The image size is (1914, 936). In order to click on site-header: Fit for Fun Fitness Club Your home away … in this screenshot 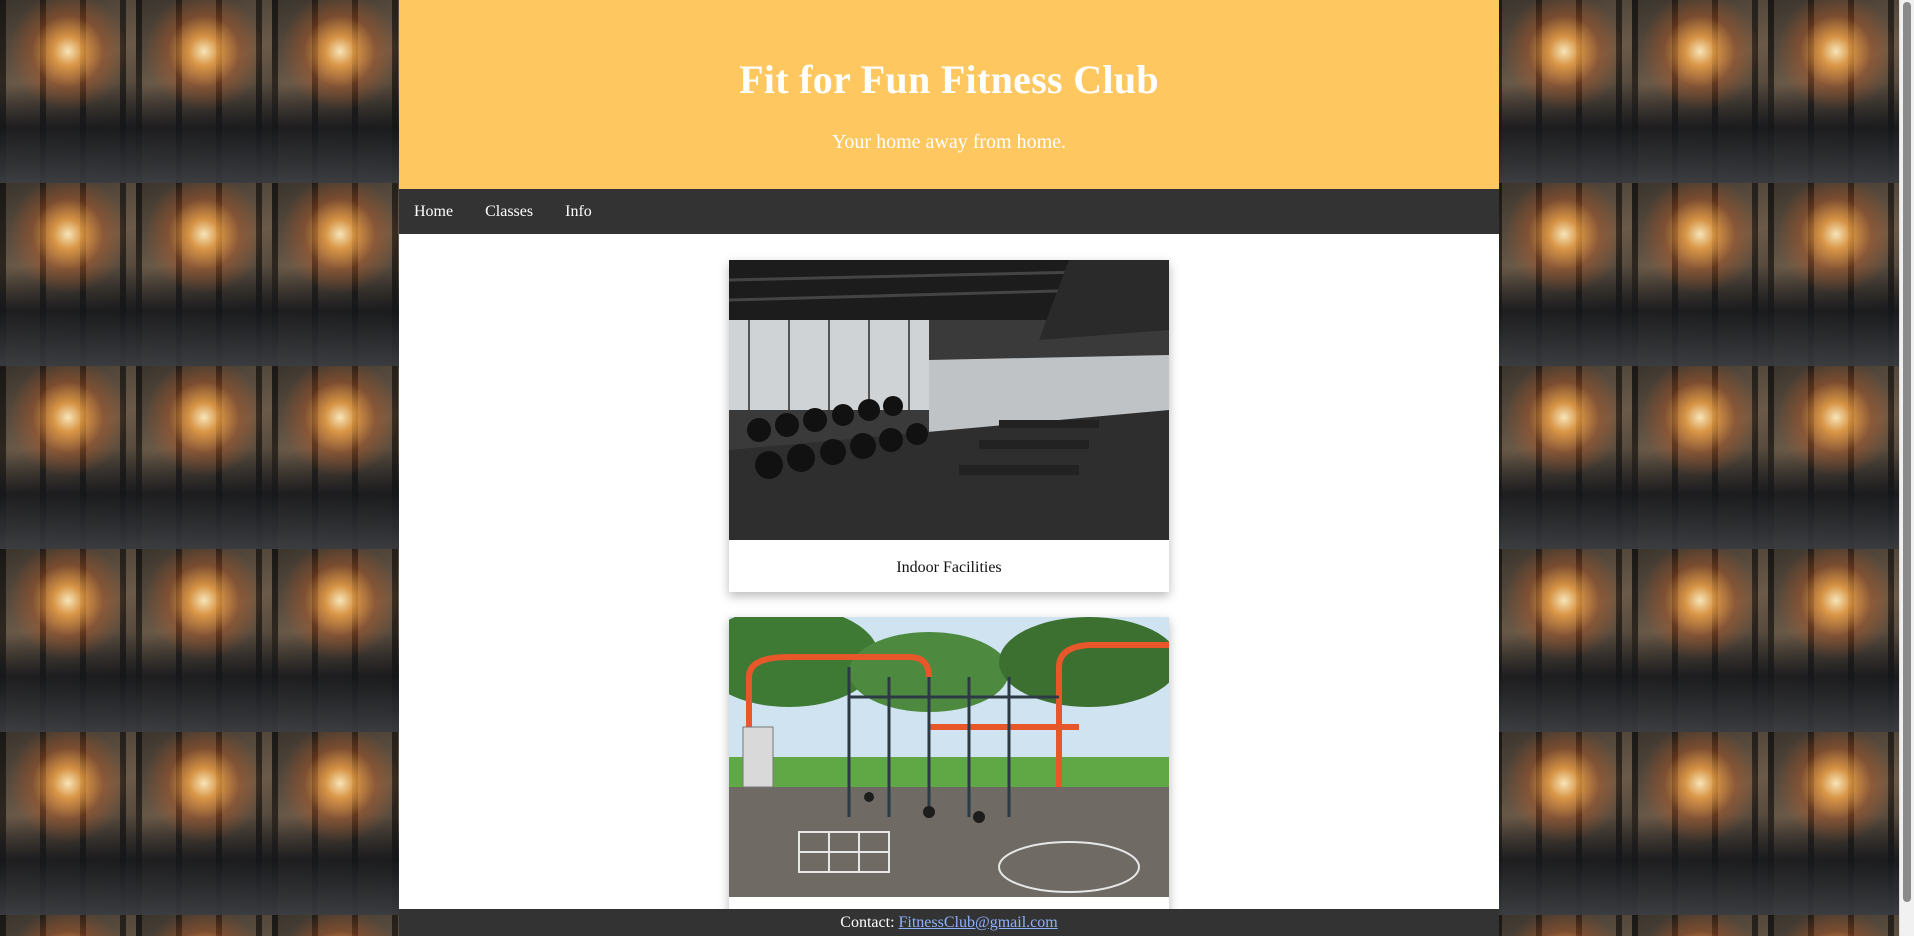, I will do `click(949, 94)`.